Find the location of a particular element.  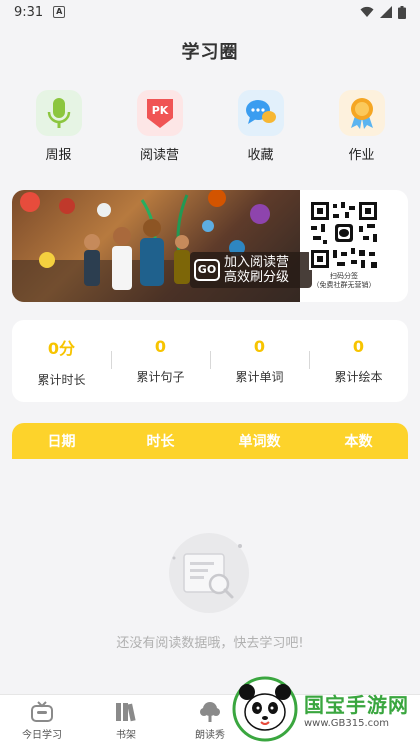

tab-bookshelf: 书架 is located at coordinates (126, 720).